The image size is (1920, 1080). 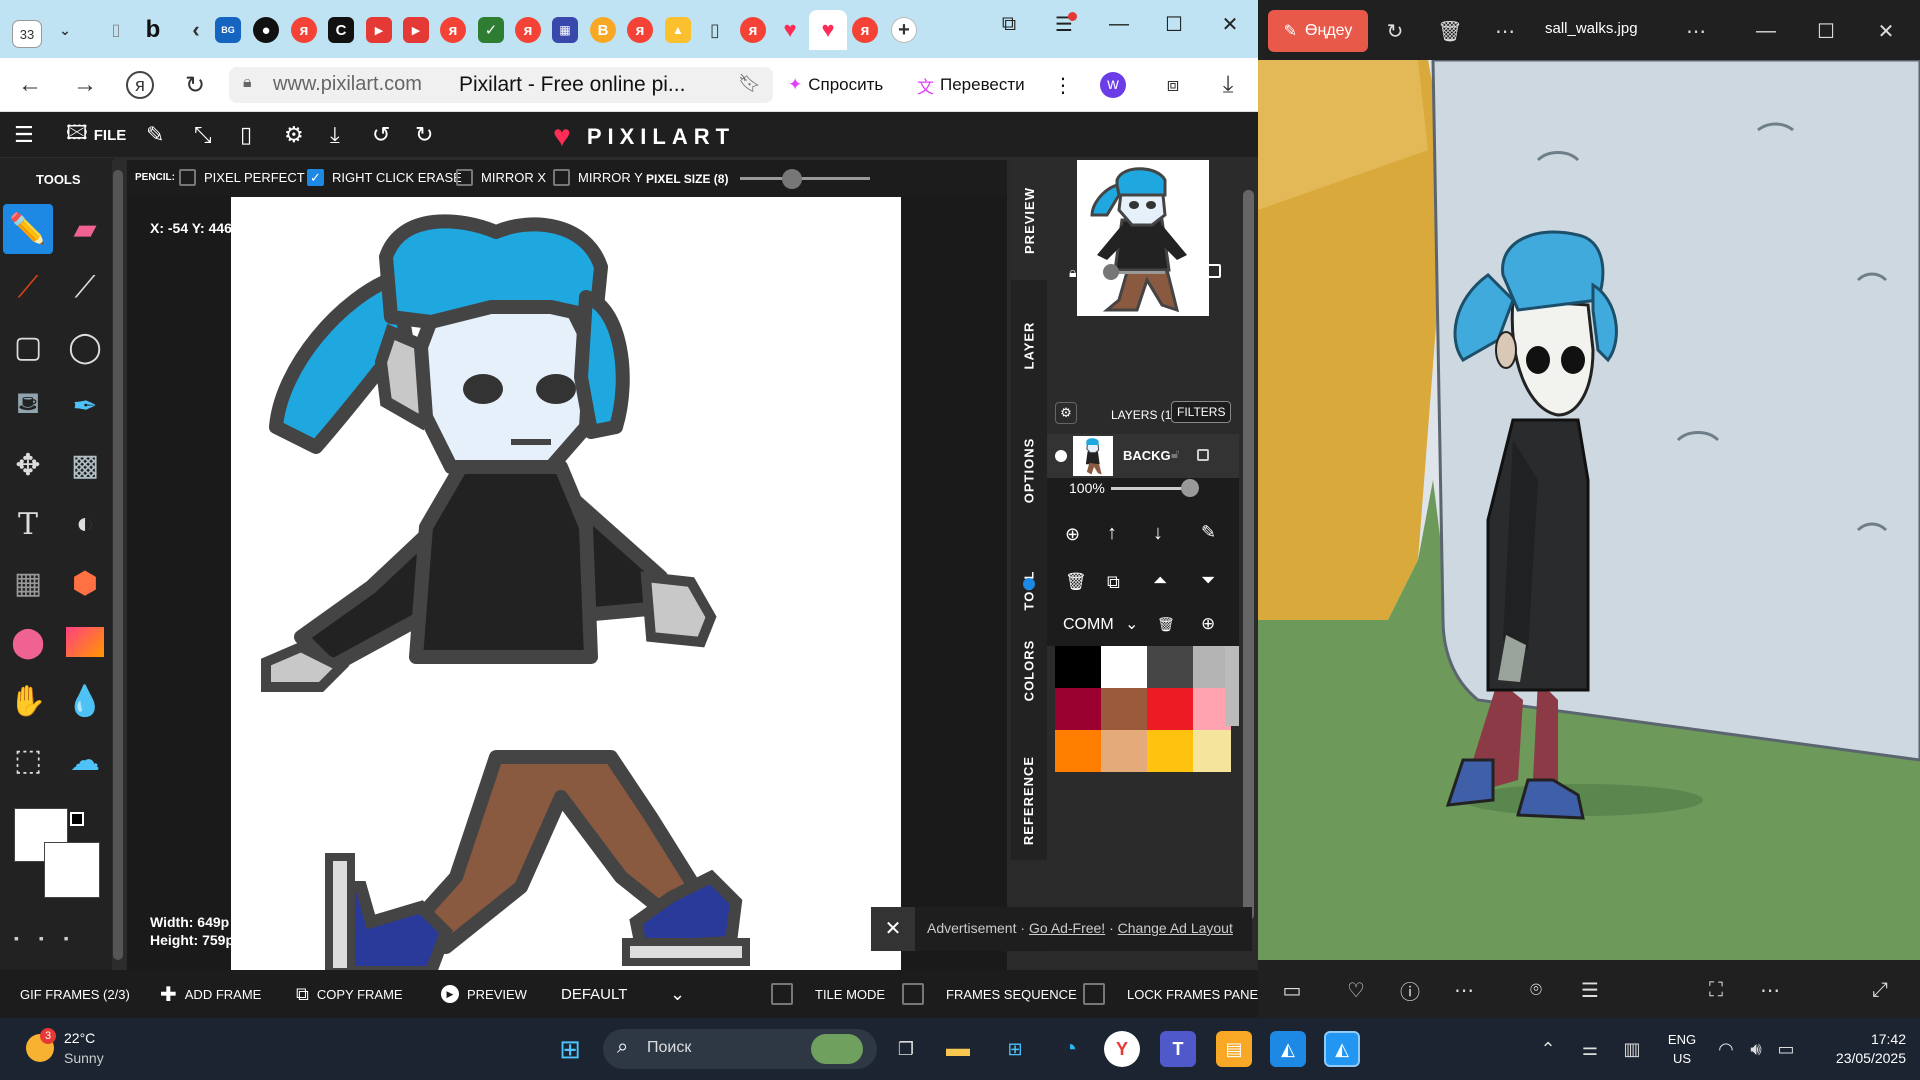 I want to click on select-tool: ▩, so click(x=85, y=465).